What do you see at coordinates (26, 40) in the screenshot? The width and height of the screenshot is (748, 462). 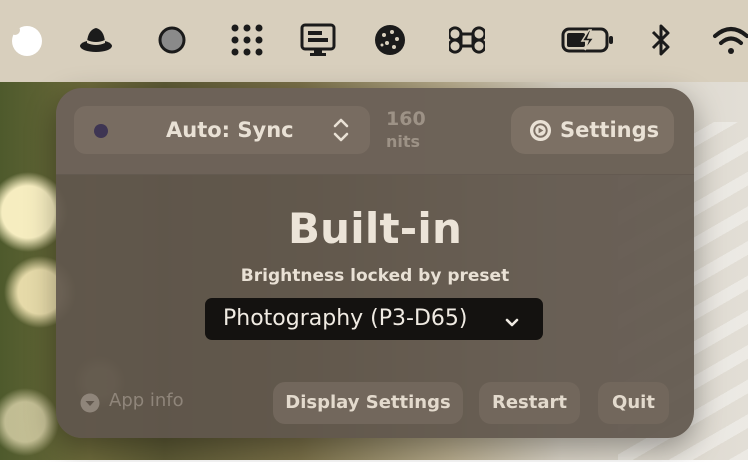 I see `app-circle-icon` at bounding box center [26, 40].